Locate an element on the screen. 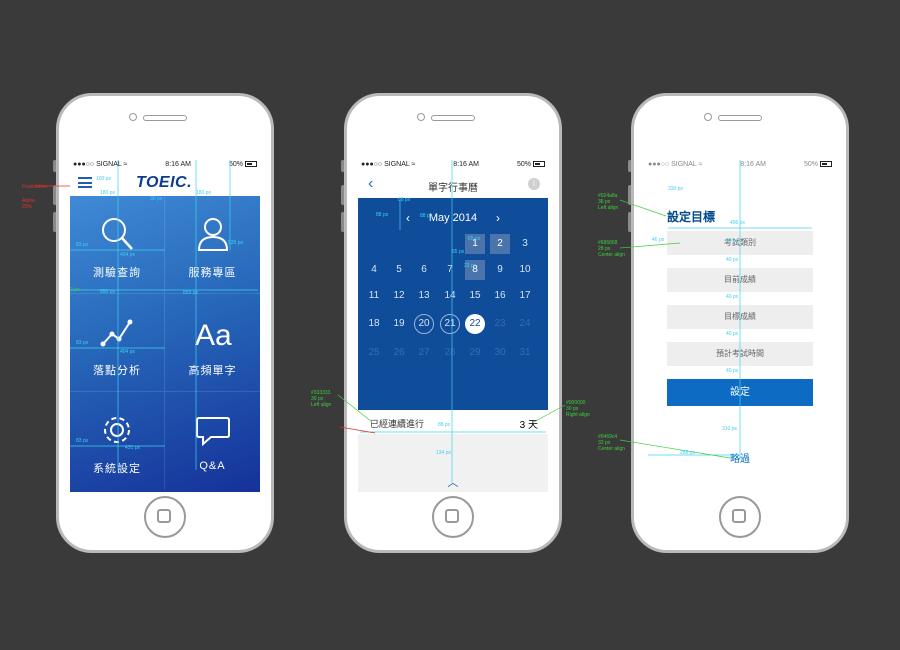 The height and width of the screenshot is (650, 900). calendar-day: 7 is located at coordinates (450, 270).